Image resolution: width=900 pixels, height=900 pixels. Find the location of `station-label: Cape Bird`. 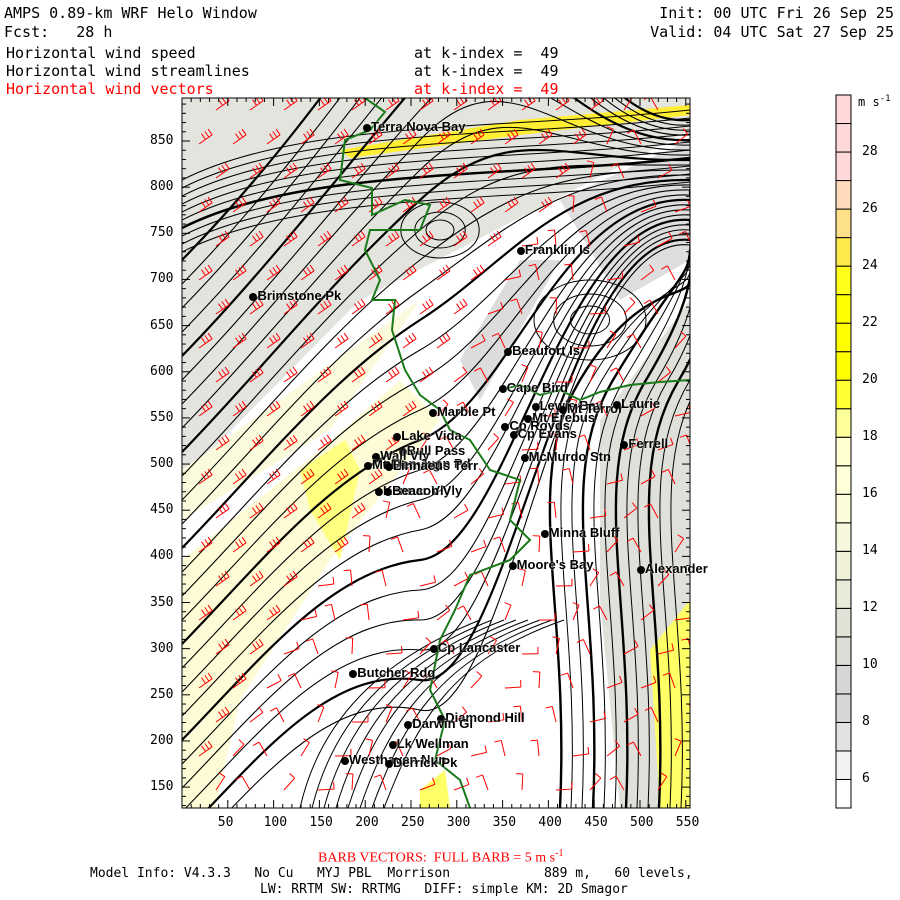

station-label: Cape Bird is located at coordinates (537, 388).